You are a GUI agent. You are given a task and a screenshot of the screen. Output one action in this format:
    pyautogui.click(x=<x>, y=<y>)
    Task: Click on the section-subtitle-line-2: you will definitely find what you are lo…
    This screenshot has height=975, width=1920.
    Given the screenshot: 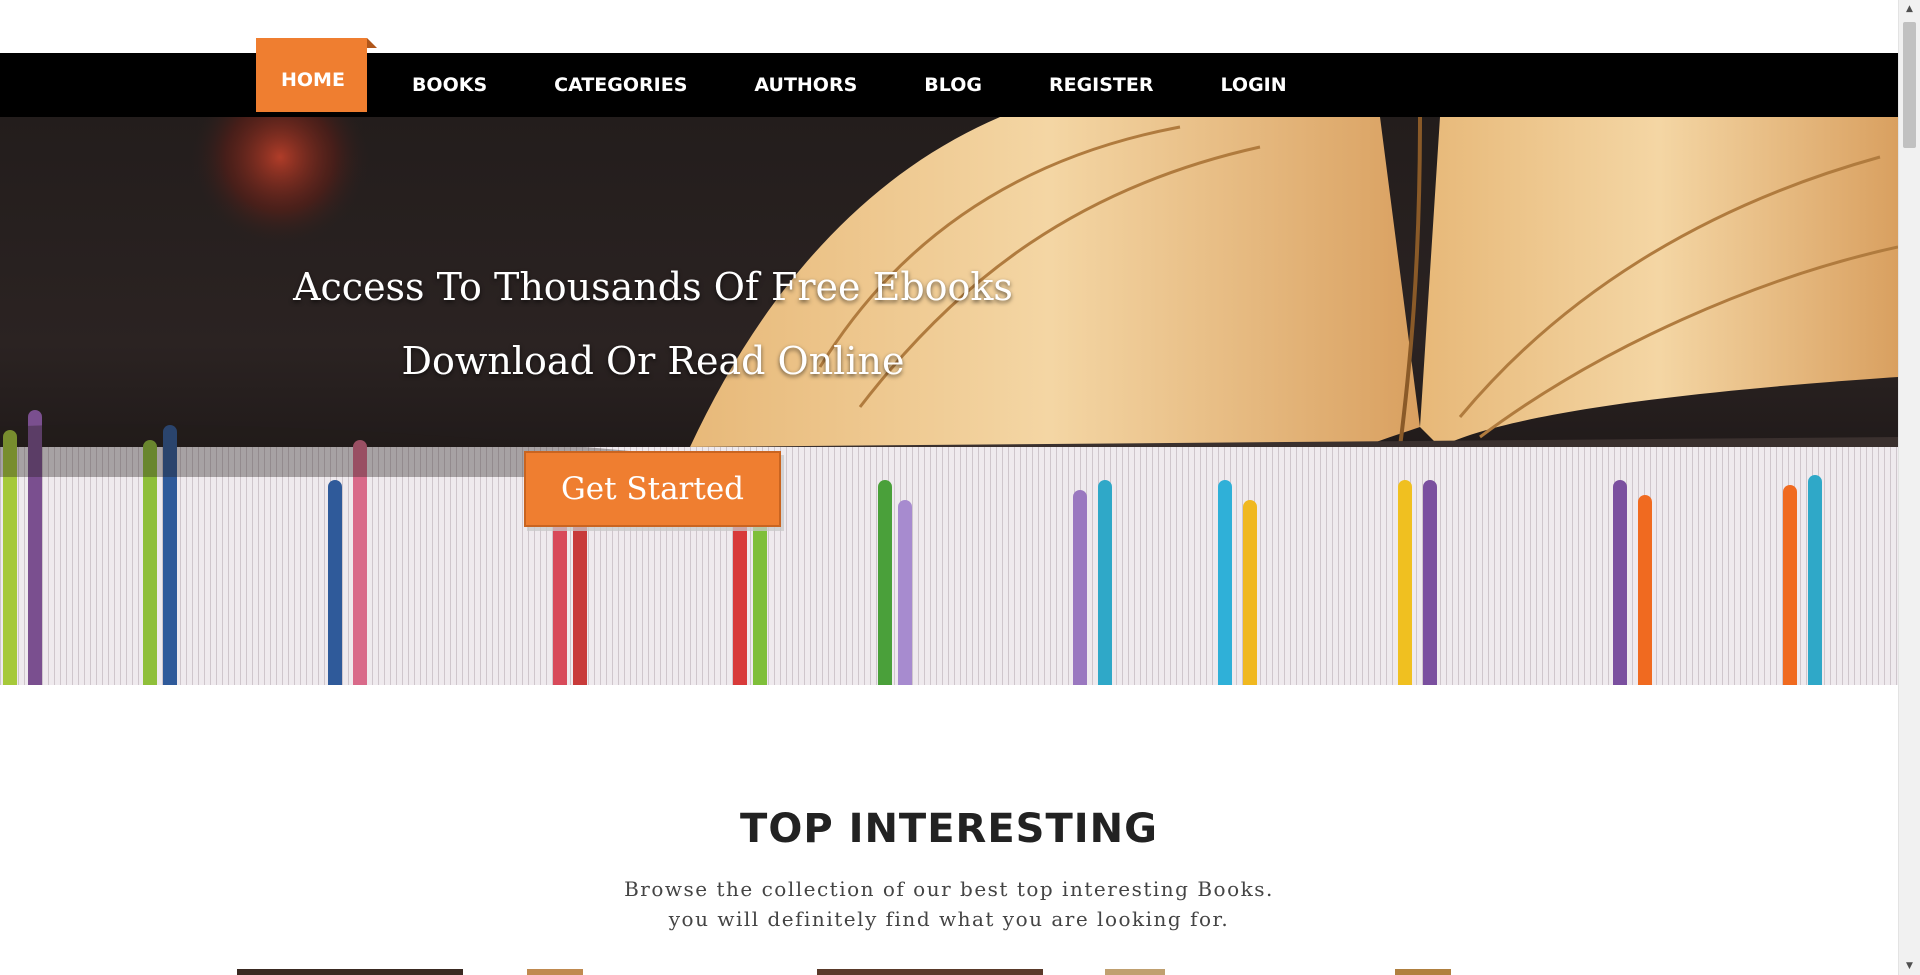 What is the action you would take?
    pyautogui.click(x=949, y=919)
    